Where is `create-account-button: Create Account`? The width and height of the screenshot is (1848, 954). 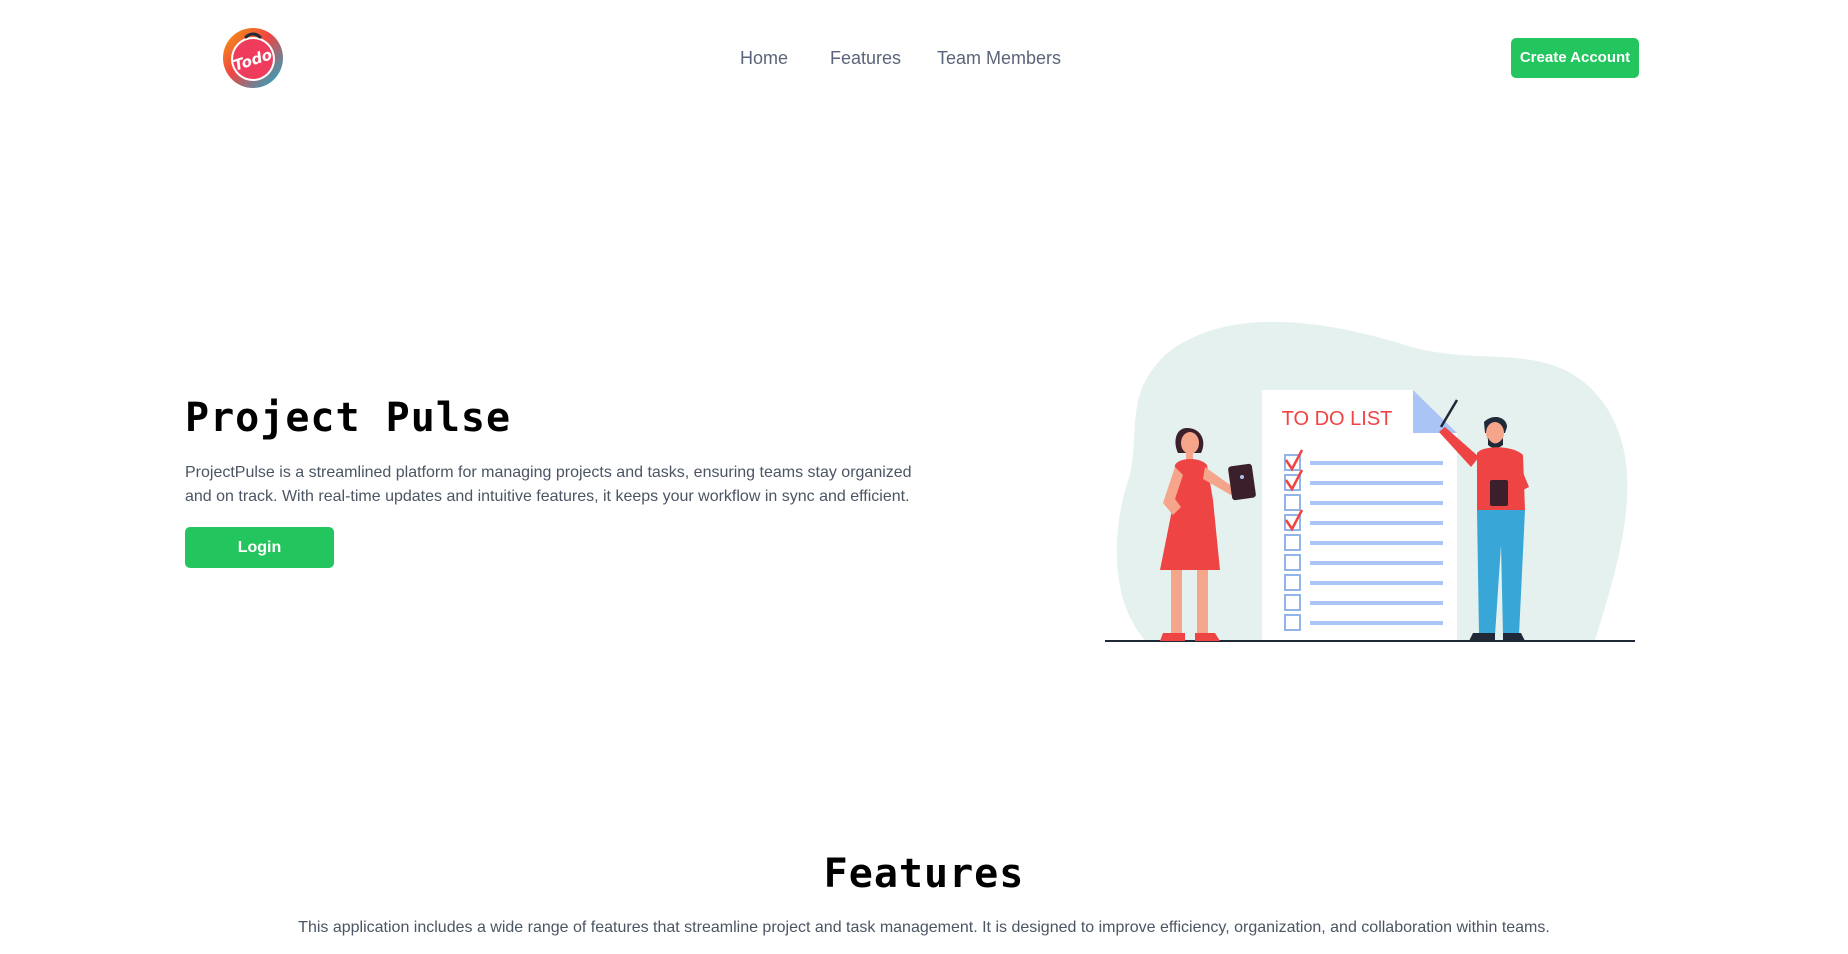 create-account-button: Create Account is located at coordinates (1575, 58).